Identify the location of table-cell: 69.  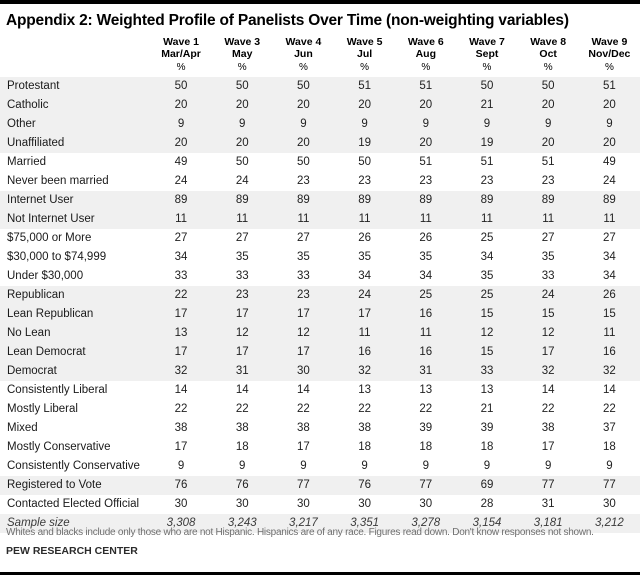
(487, 485).